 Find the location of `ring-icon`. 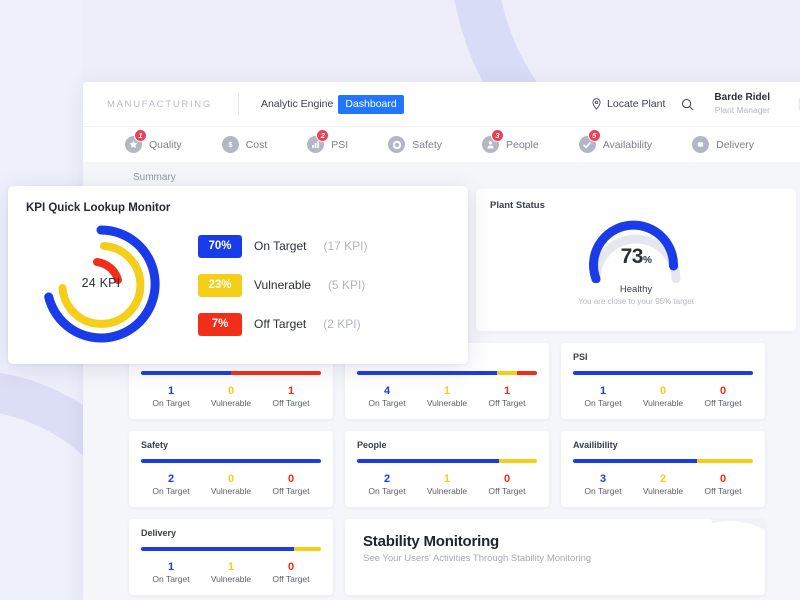

ring-icon is located at coordinates (397, 144).